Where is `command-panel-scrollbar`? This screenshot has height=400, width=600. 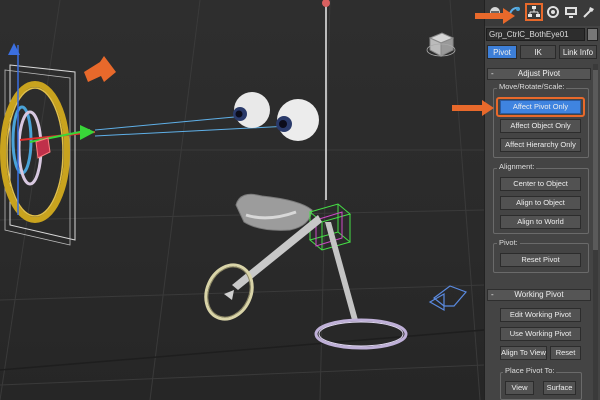
command-panel-scrollbar is located at coordinates (595, 232).